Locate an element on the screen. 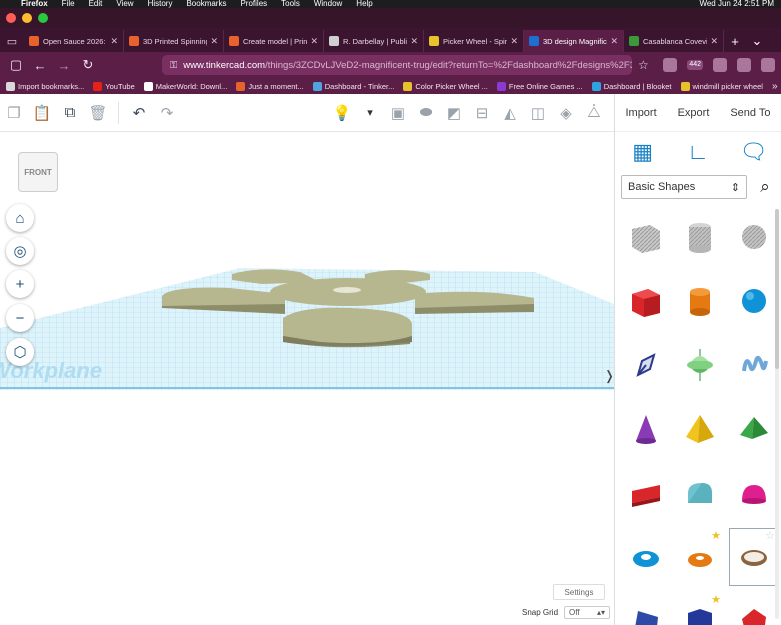  shape-spring is located at coordinates (753, 365).